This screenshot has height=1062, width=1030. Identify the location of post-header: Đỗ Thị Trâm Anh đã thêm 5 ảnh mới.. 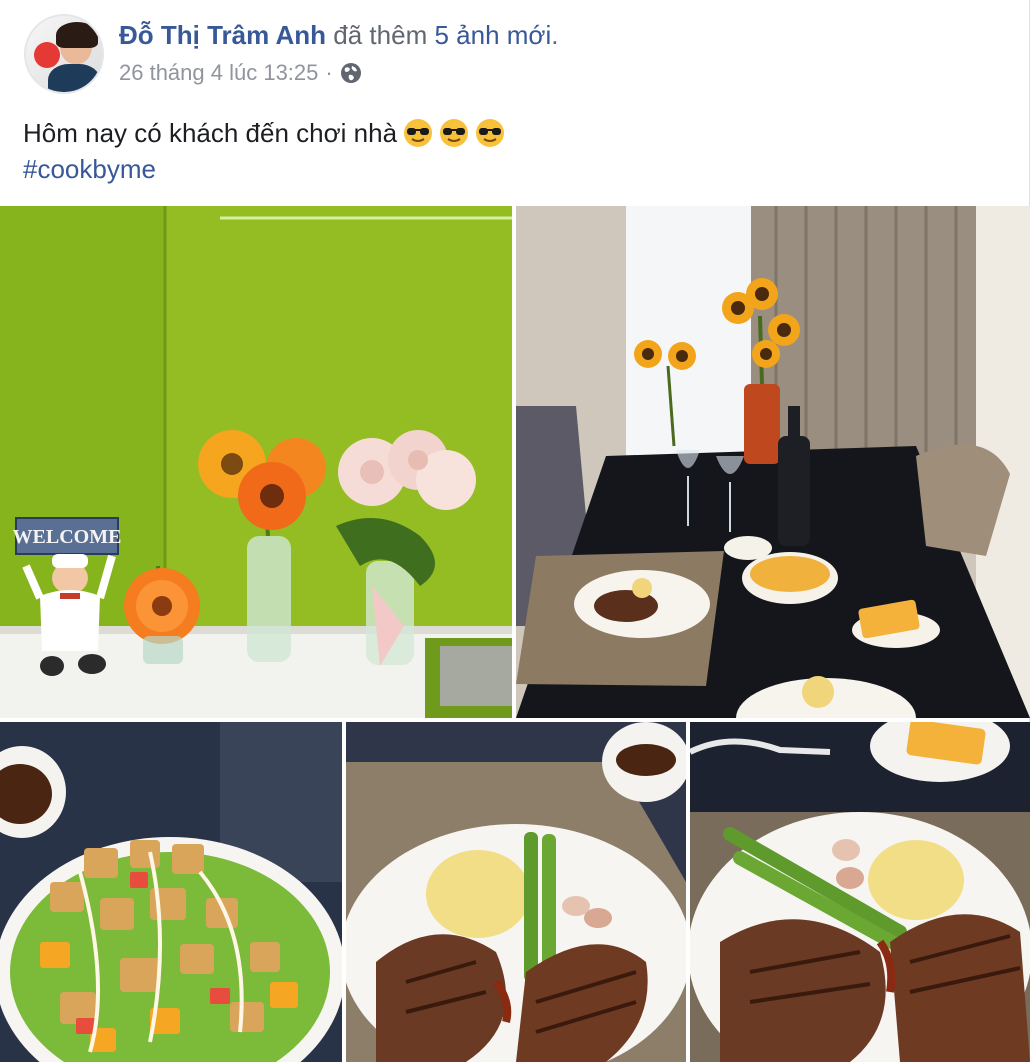
(338, 35).